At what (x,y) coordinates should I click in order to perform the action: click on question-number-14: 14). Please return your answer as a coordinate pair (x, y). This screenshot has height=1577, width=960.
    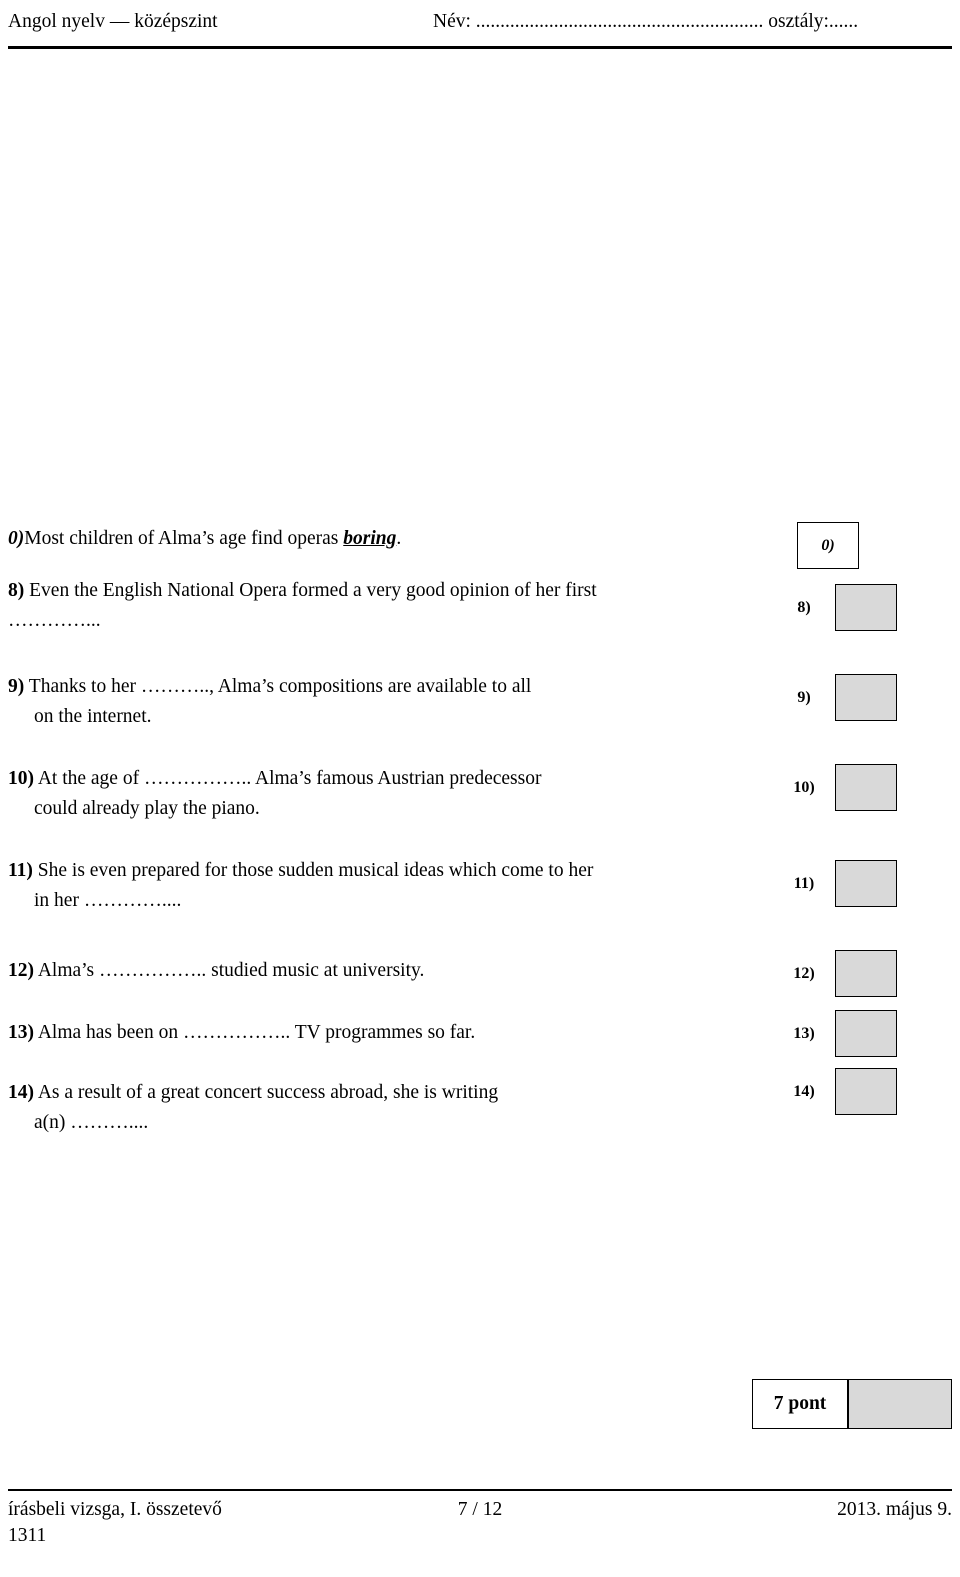
    Looking at the image, I should click on (21, 1092).